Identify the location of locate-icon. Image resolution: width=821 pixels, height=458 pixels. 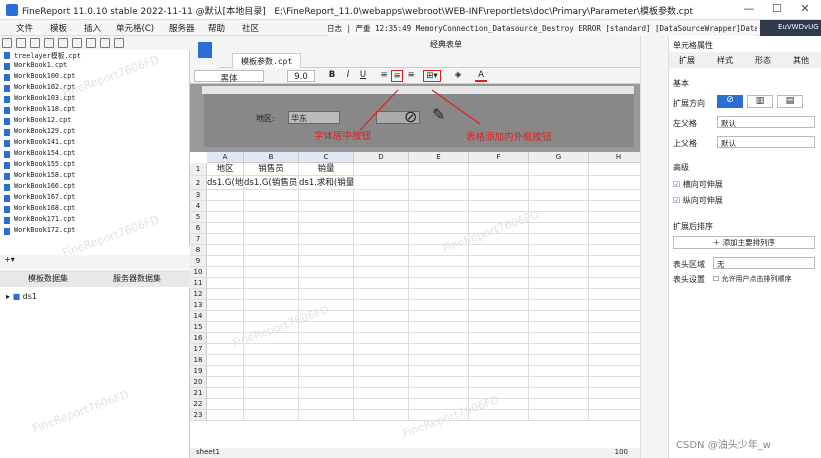
(91, 43).